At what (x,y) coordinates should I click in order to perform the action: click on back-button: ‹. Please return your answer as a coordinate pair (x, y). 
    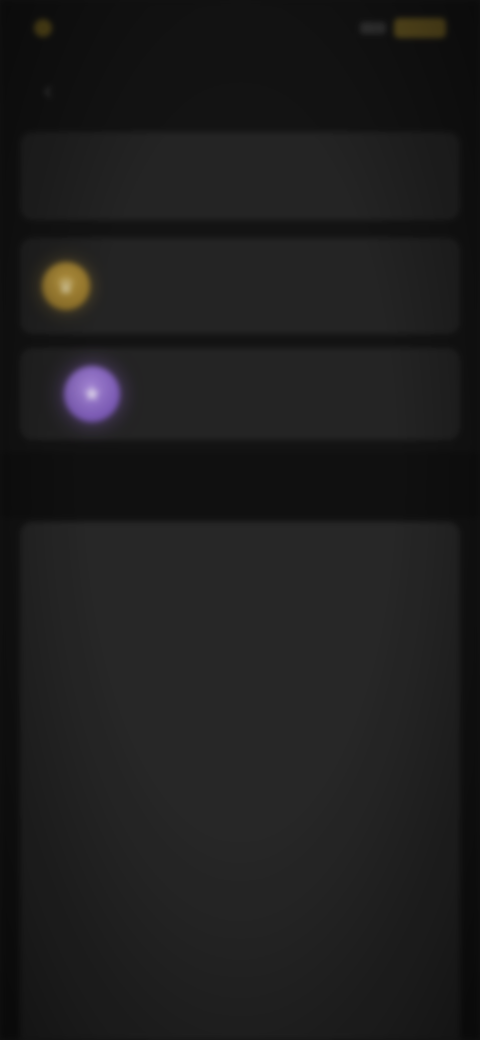
    Looking at the image, I should click on (48, 90).